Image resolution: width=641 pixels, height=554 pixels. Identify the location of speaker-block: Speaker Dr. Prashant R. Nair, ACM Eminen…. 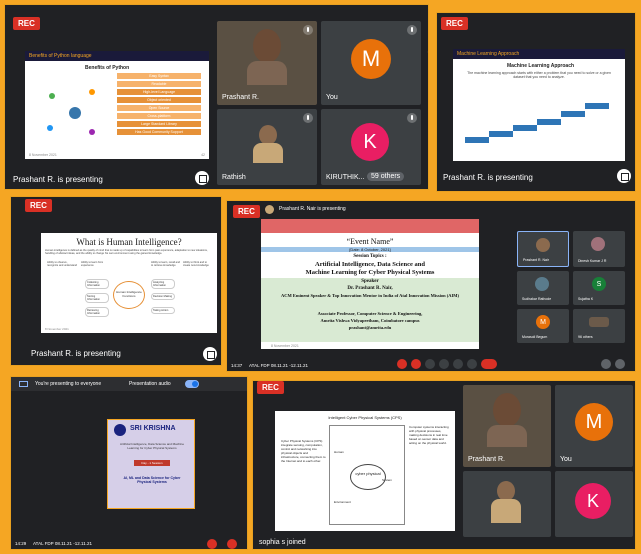
(370, 310).